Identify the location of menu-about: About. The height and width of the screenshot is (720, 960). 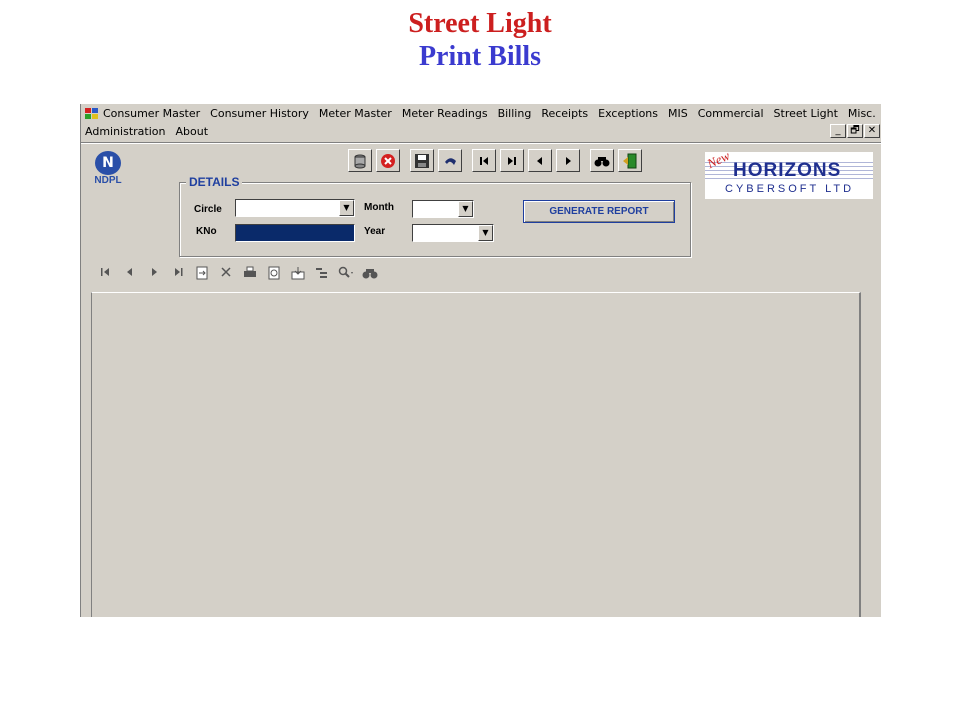
(195, 132).